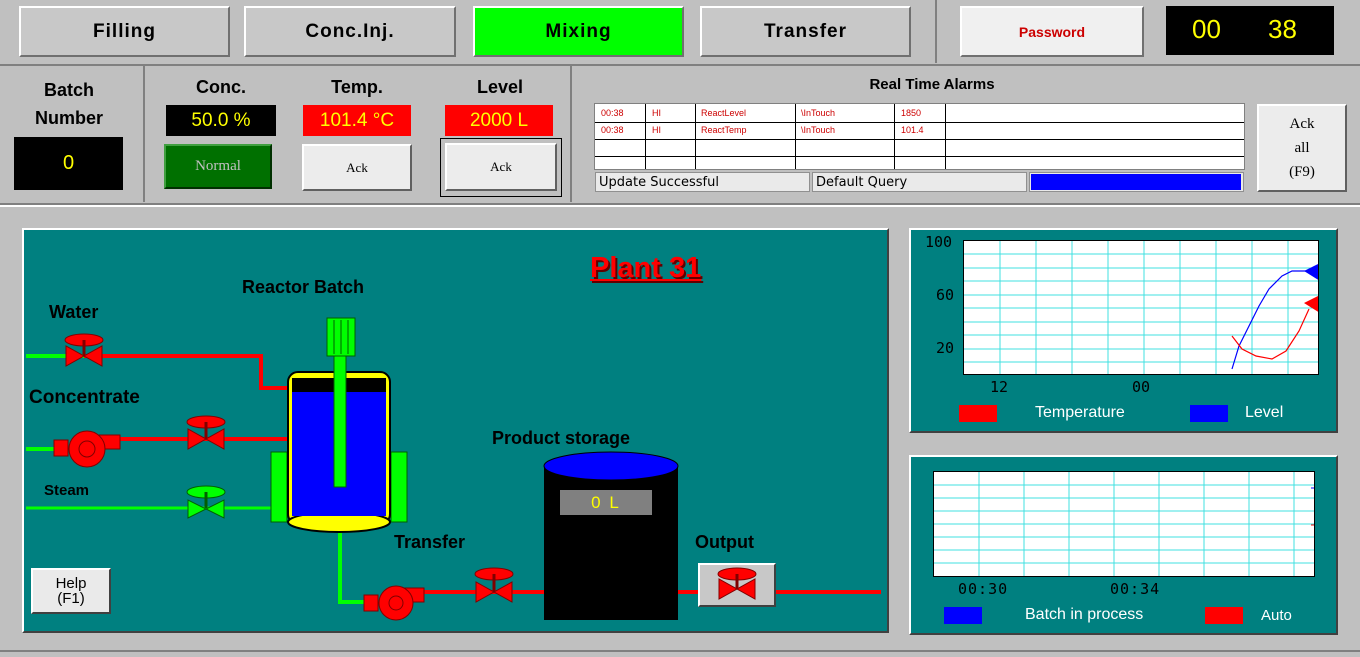 Image resolution: width=1360 pixels, height=657 pixels. Describe the element at coordinates (68, 163) in the screenshot. I see `batch-number-value: 0` at that location.